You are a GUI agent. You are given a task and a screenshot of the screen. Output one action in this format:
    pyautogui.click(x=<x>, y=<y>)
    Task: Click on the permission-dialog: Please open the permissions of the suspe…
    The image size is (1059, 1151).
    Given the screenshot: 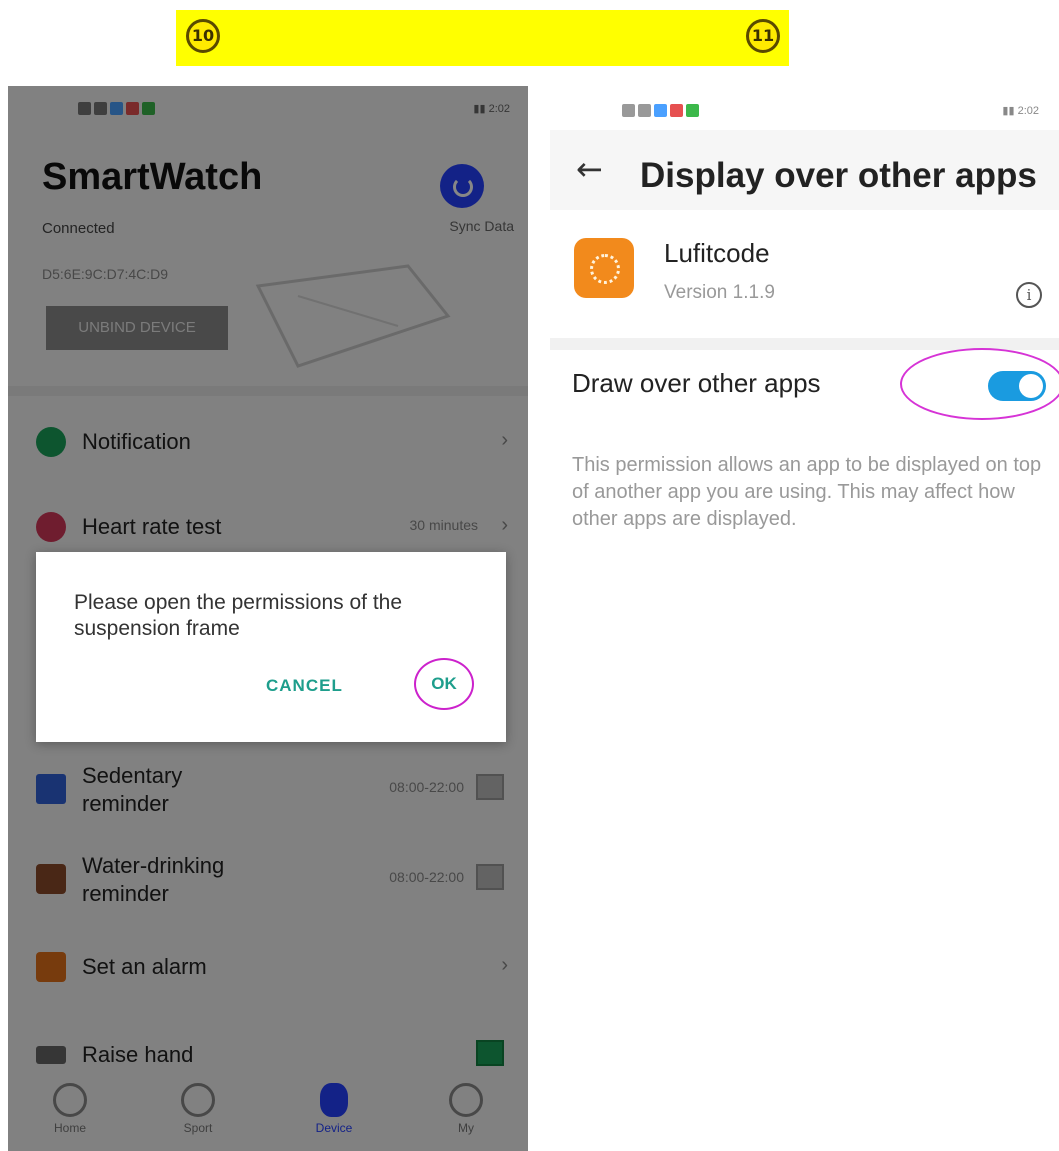 What is the action you would take?
    pyautogui.click(x=271, y=647)
    